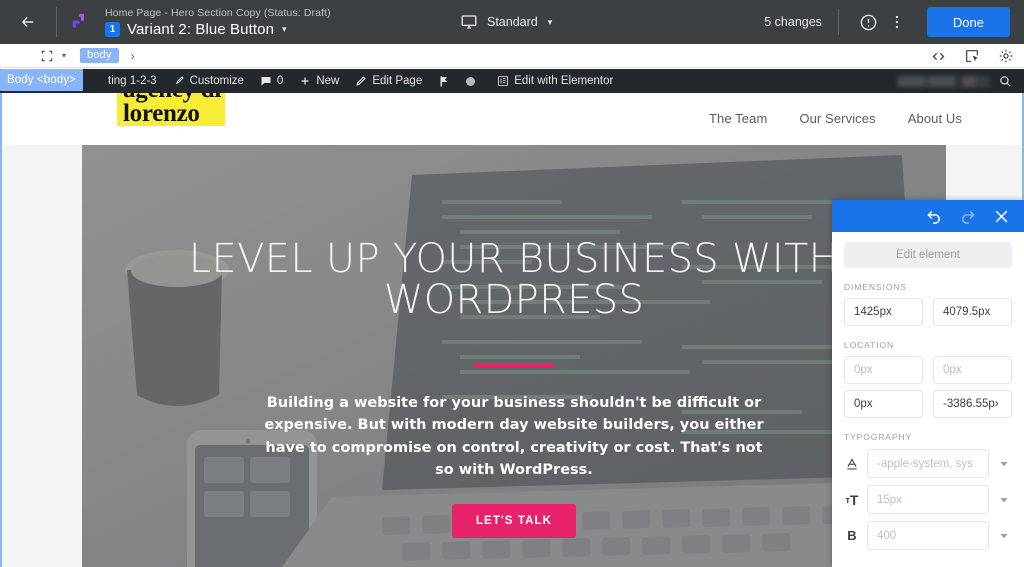 This screenshot has height=567, width=1024. I want to click on plus-icon, so click(305, 81).